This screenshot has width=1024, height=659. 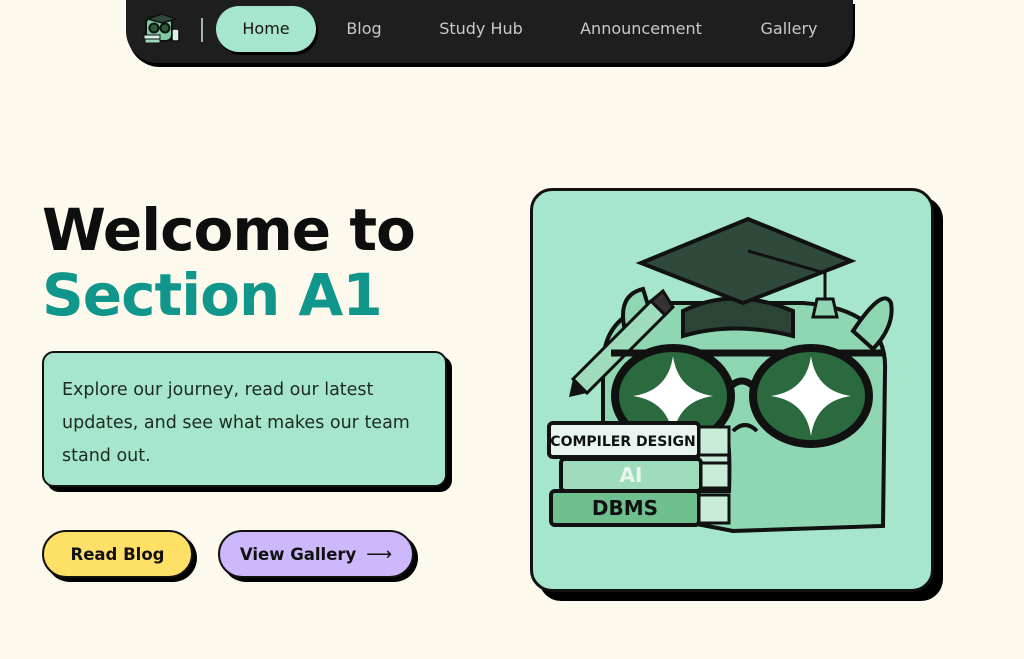 I want to click on read-blog-button: Read Blog, so click(x=117, y=554).